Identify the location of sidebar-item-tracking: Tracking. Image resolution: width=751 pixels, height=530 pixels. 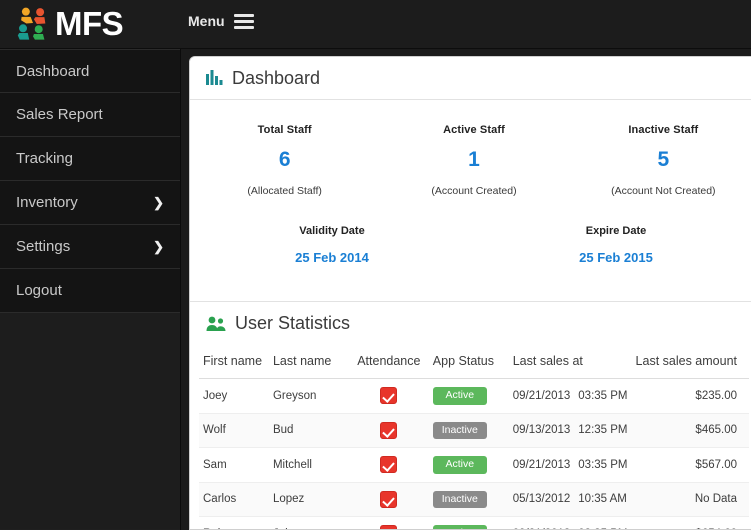
(90, 159).